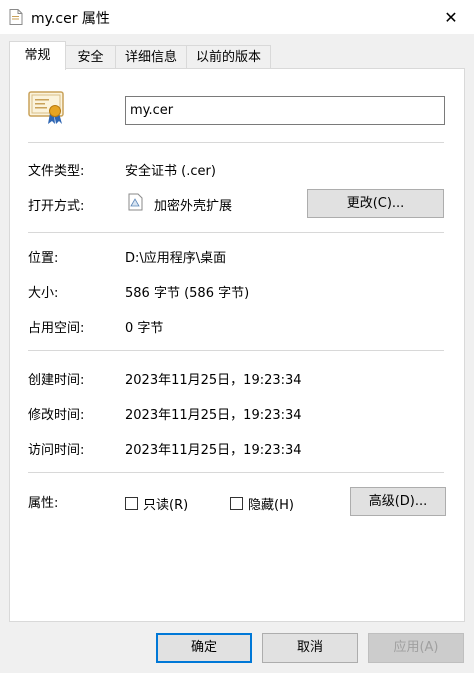 This screenshot has height=673, width=474. I want to click on size-on-disk-value: 0 字节, so click(144, 328).